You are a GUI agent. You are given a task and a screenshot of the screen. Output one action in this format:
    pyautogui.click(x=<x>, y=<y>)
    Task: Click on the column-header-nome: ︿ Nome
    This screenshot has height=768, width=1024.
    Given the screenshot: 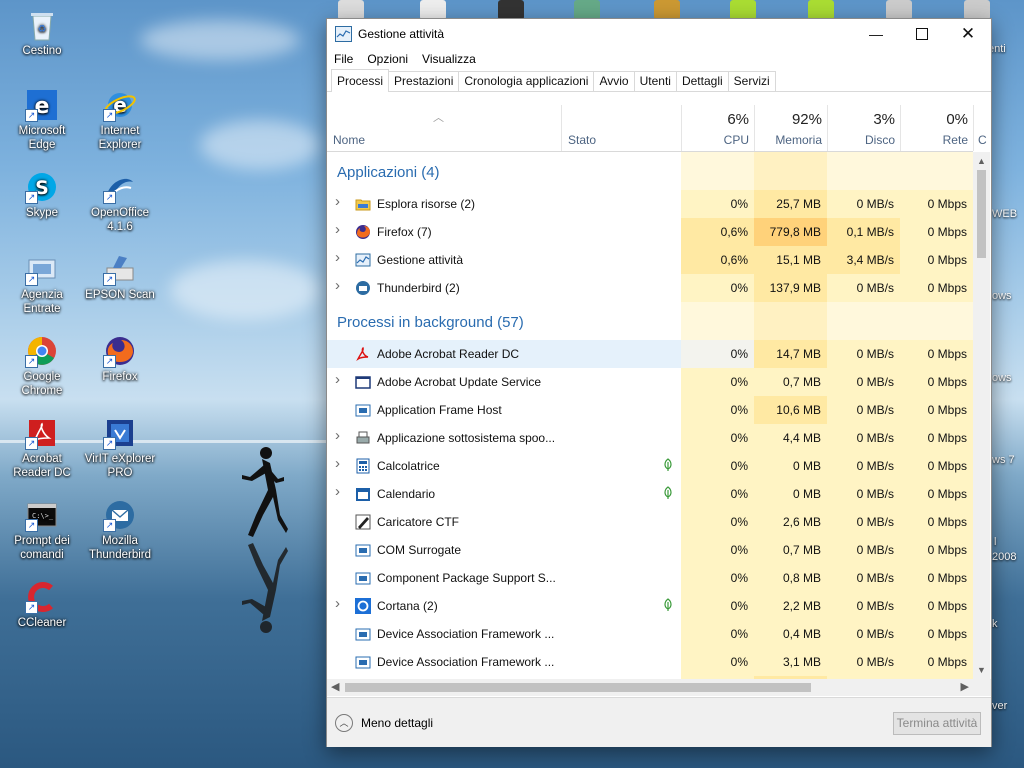 What is the action you would take?
    pyautogui.click(x=444, y=128)
    